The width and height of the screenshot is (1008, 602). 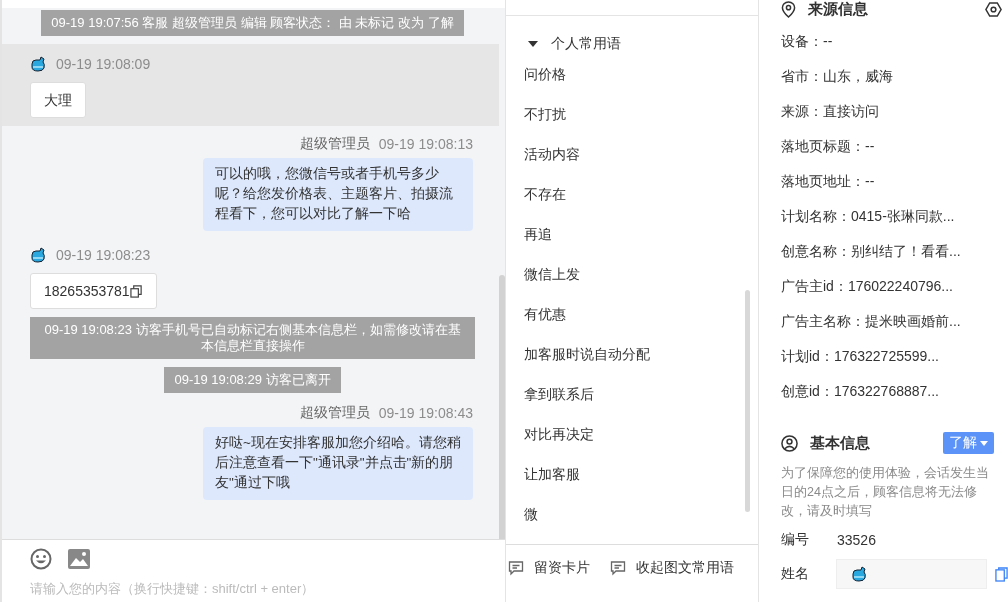 I want to click on message-bubble: 可以的哦，您微信号或者手机号多少呢？给您发价格表、主题客片、拍摄流程看下，您可以对比了解一下哈, so click(x=338, y=194).